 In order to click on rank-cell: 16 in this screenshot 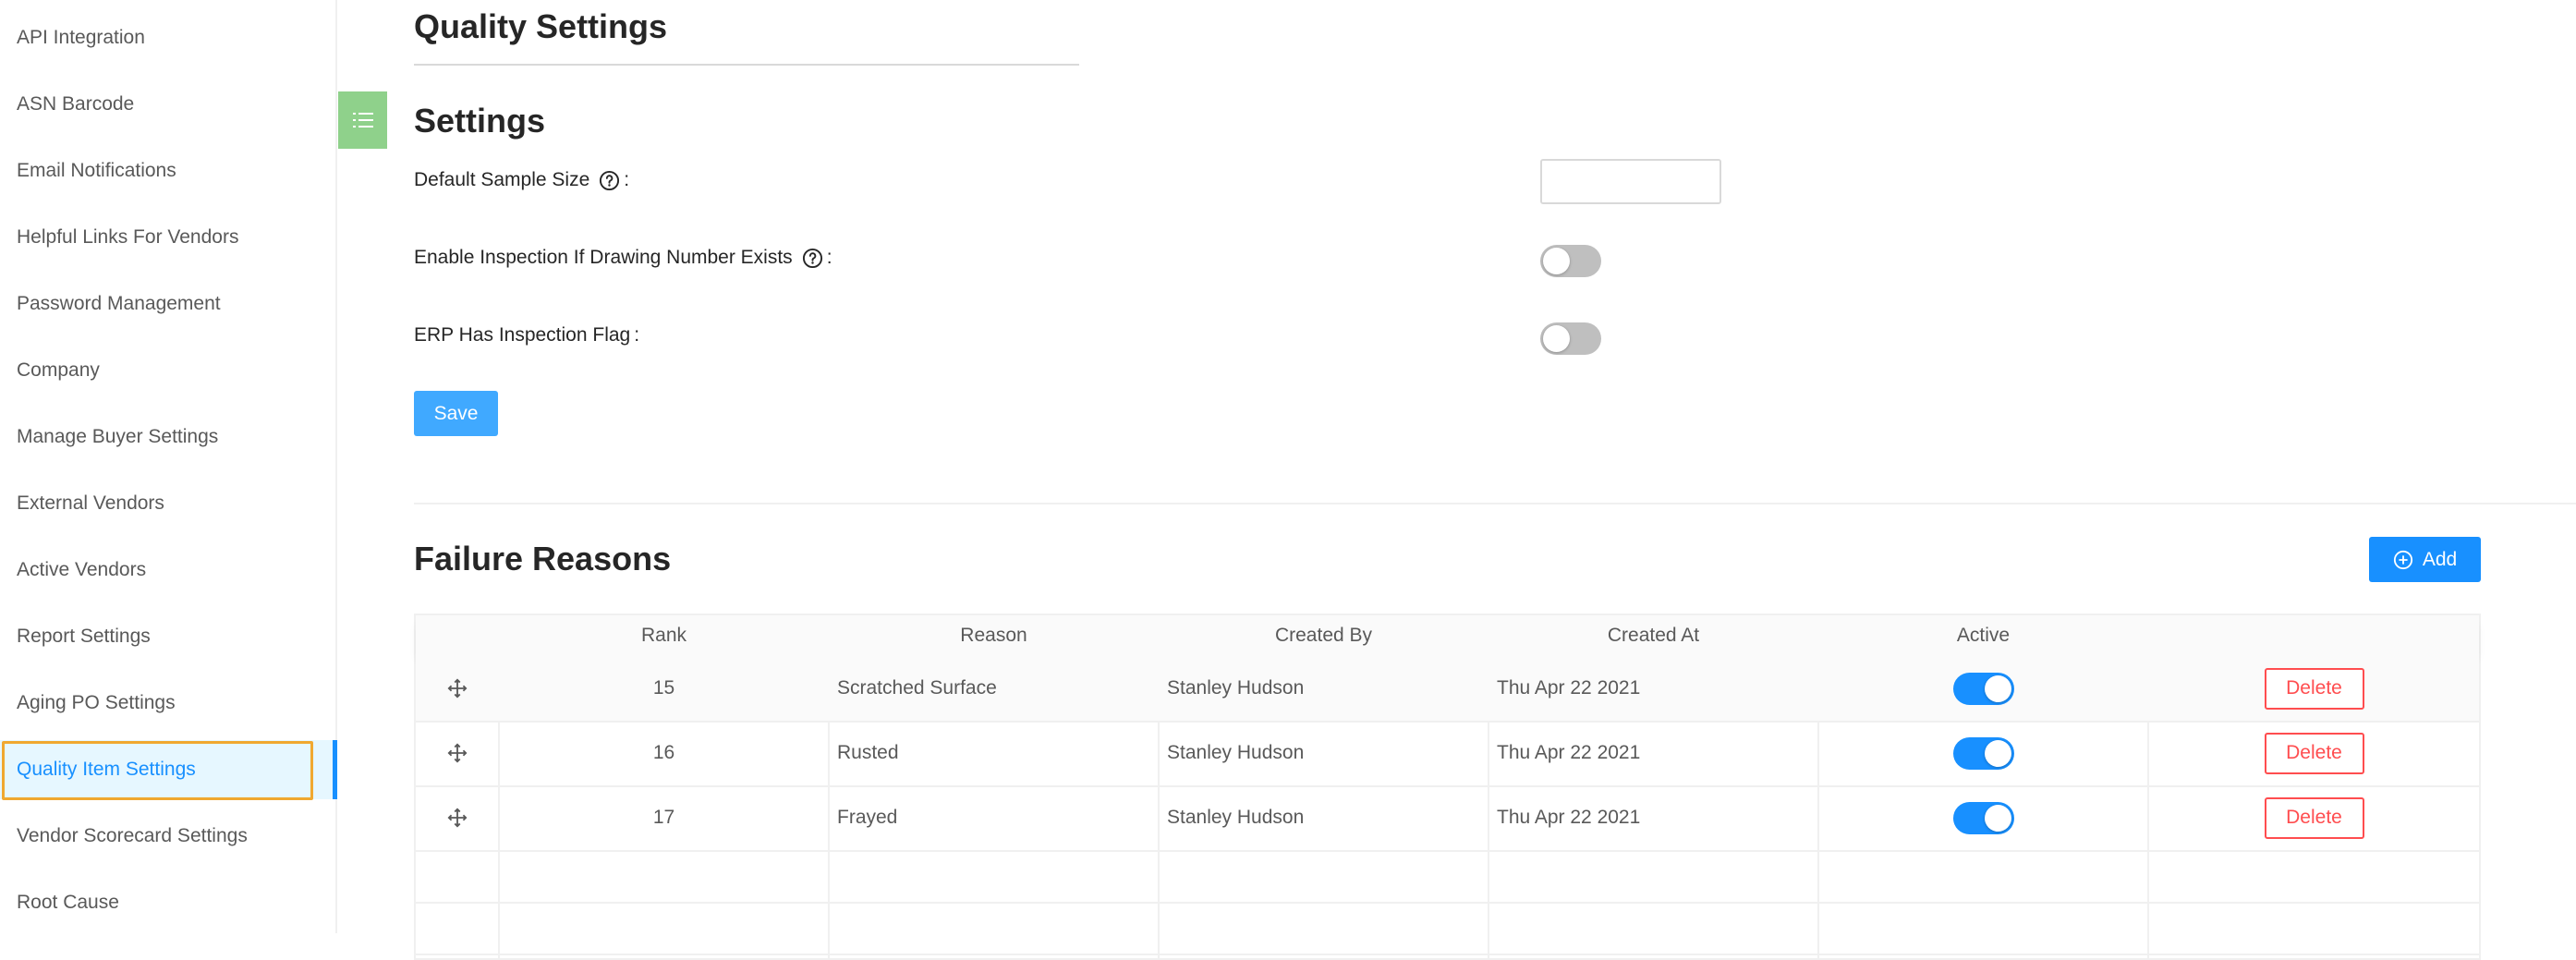, I will do `click(663, 752)`.